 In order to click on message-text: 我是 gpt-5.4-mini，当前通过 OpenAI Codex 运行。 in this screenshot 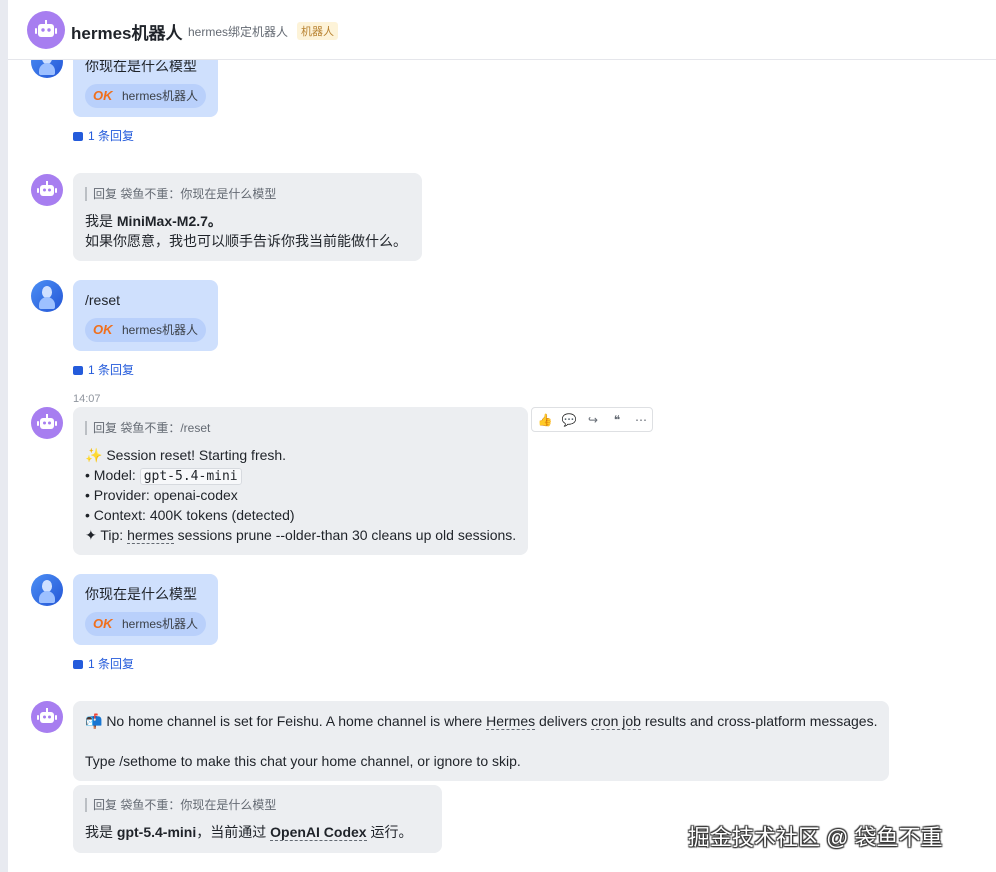, I will do `click(249, 832)`.